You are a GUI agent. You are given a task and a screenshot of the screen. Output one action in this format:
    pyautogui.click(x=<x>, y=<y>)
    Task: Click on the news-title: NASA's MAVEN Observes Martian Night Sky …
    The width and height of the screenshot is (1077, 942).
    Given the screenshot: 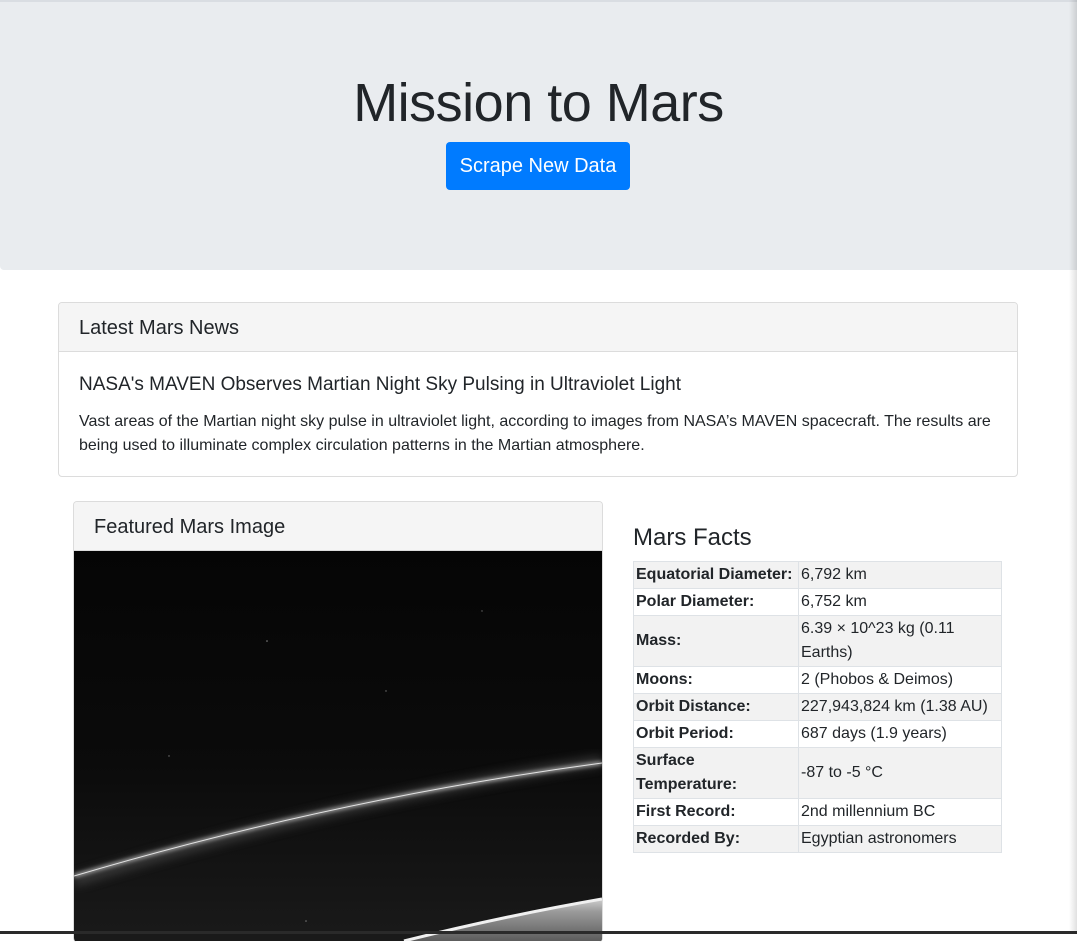 What is the action you would take?
    pyautogui.click(x=380, y=384)
    